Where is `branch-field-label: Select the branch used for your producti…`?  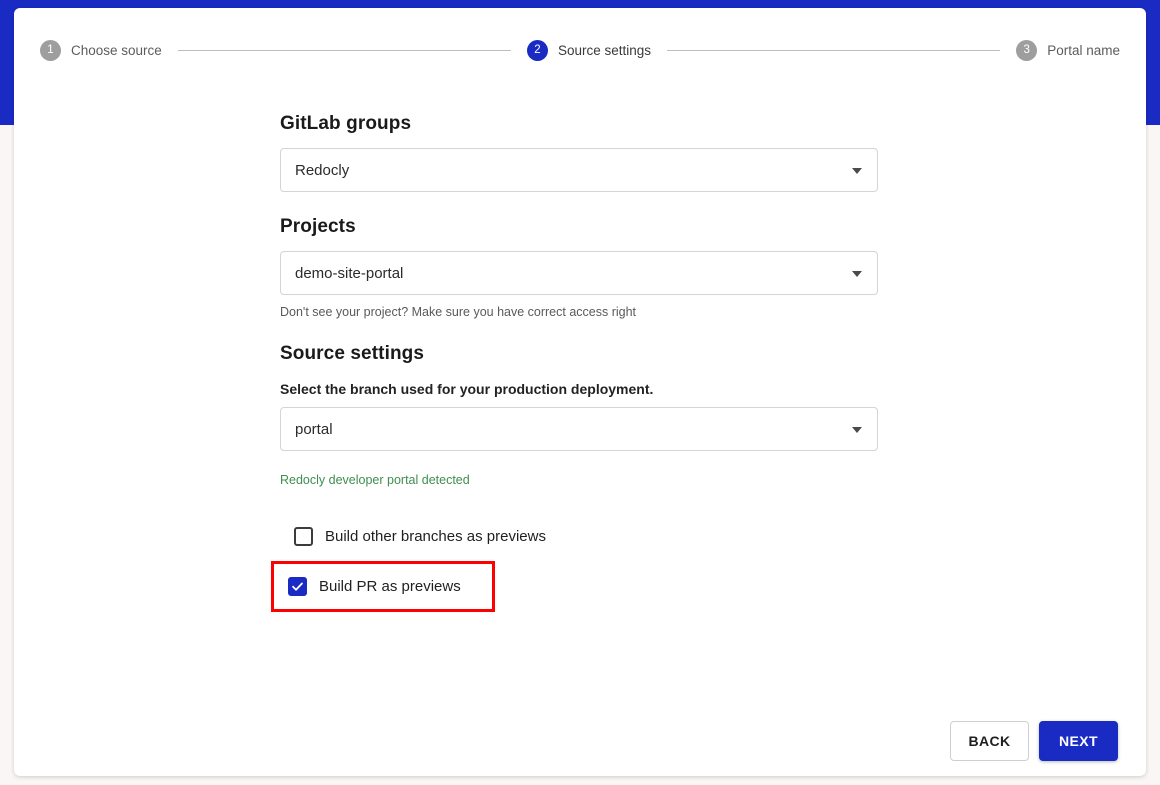
branch-field-label: Select the branch used for your producti… is located at coordinates (467, 389).